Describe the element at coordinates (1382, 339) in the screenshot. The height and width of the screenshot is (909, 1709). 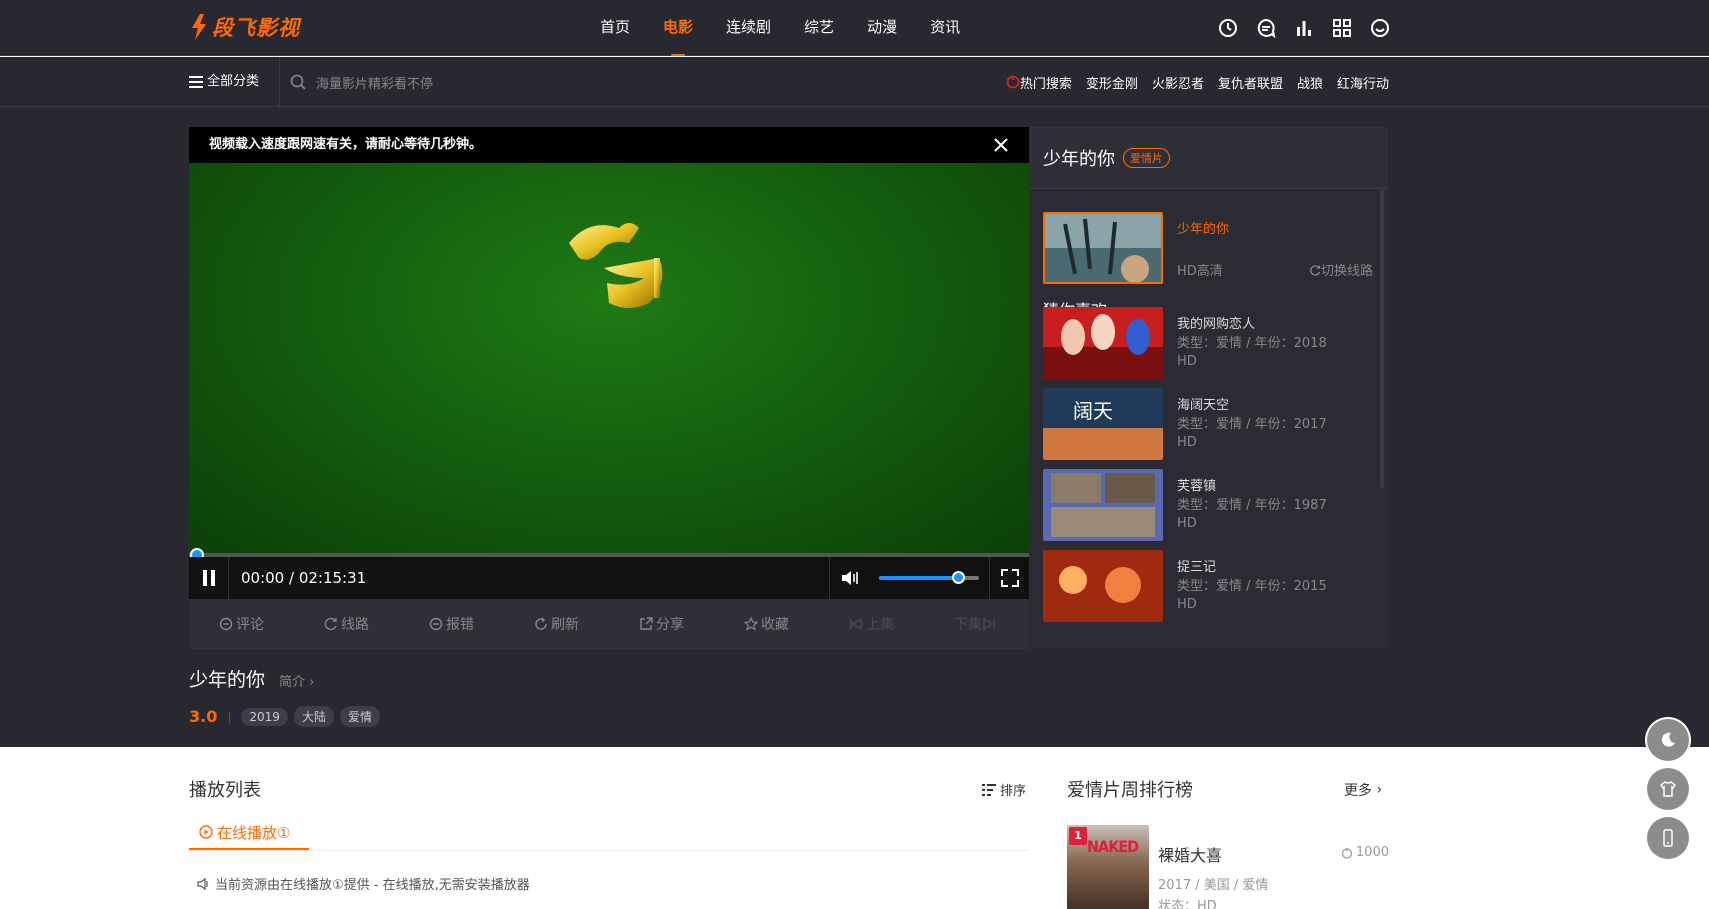
I see `scrollbar` at that location.